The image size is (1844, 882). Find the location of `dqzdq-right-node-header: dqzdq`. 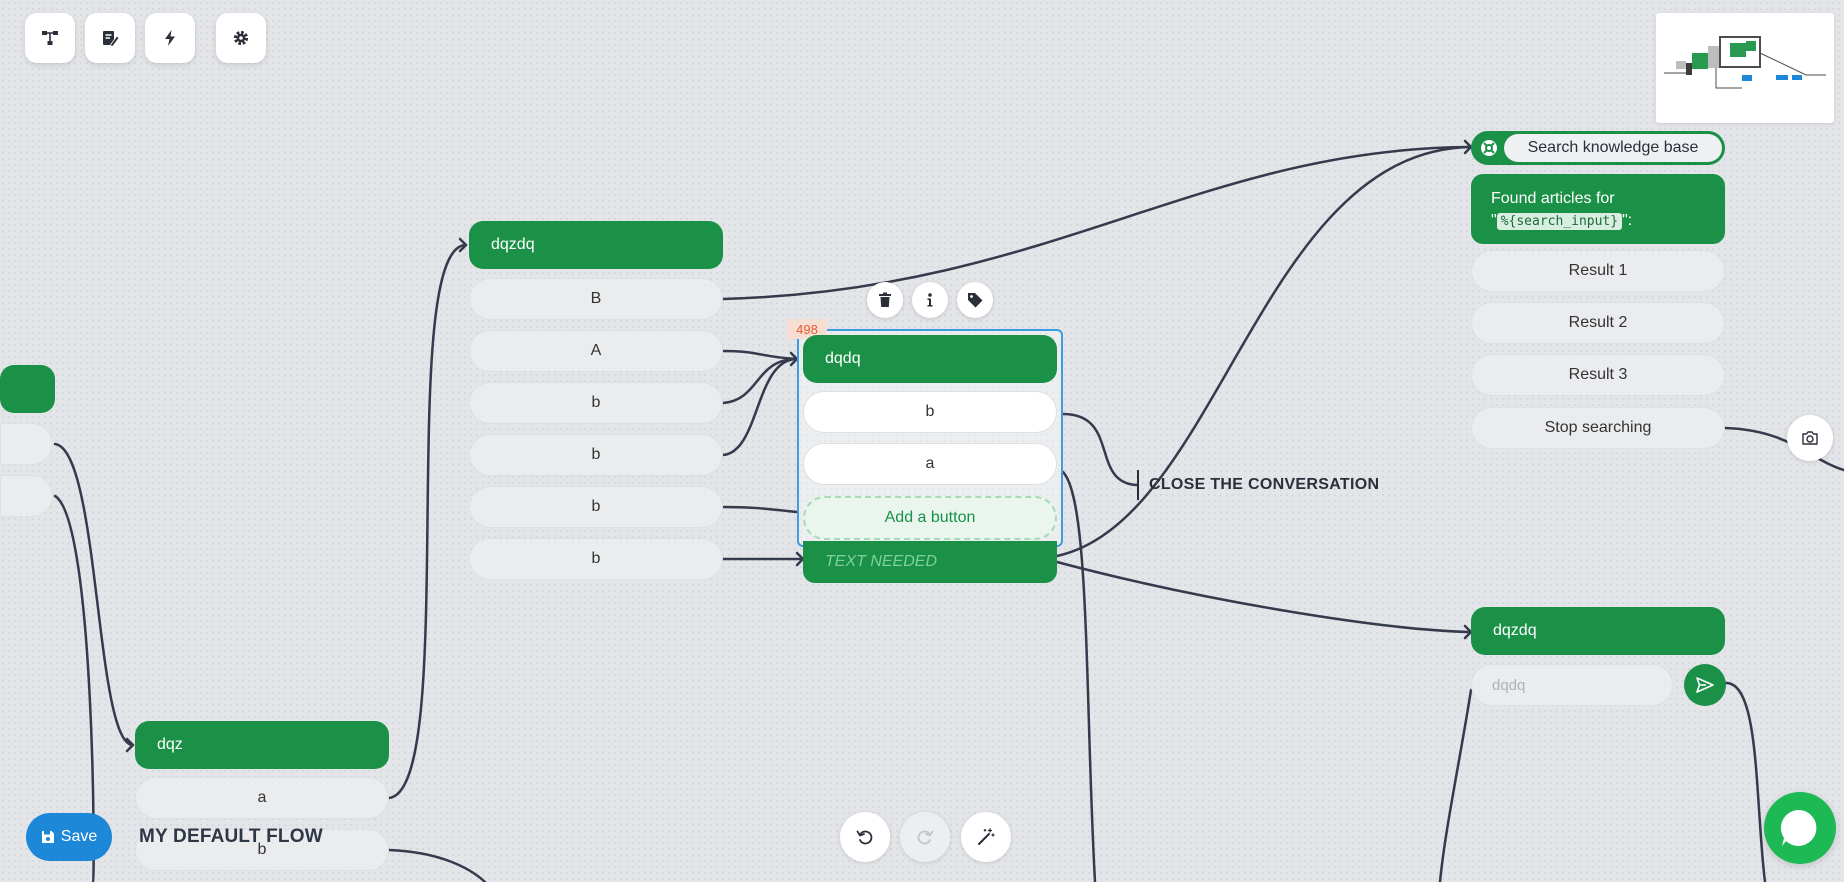

dqzdq-right-node-header: dqzdq is located at coordinates (1598, 631).